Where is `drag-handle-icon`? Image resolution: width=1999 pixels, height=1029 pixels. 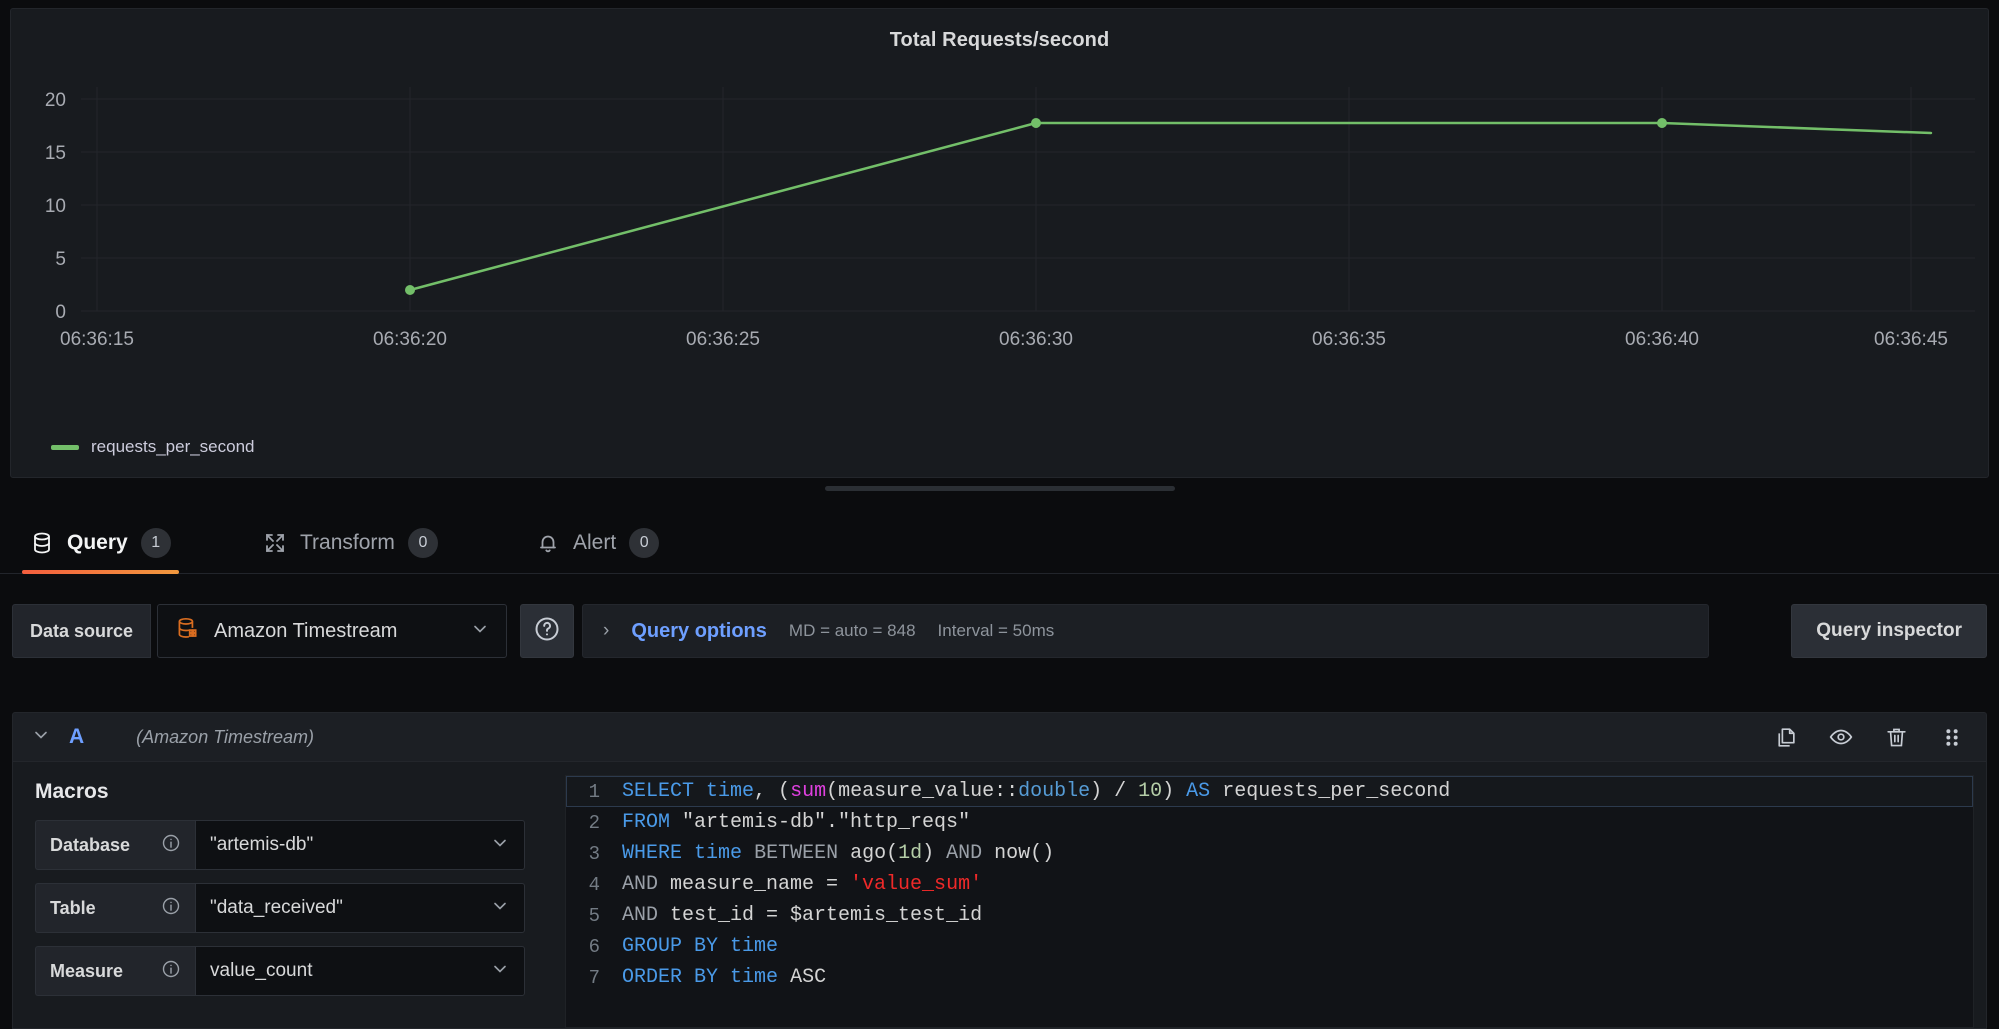 drag-handle-icon is located at coordinates (1951, 737).